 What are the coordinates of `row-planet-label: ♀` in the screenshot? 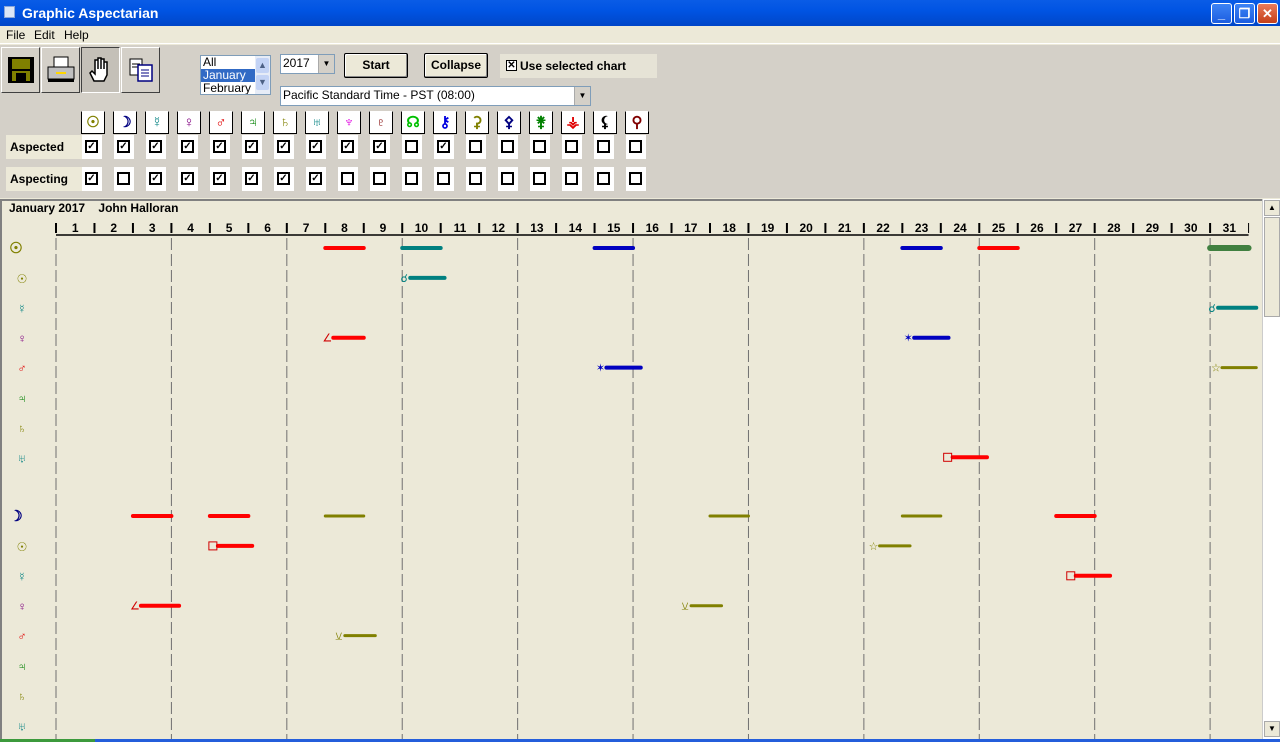 It's located at (22, 339).